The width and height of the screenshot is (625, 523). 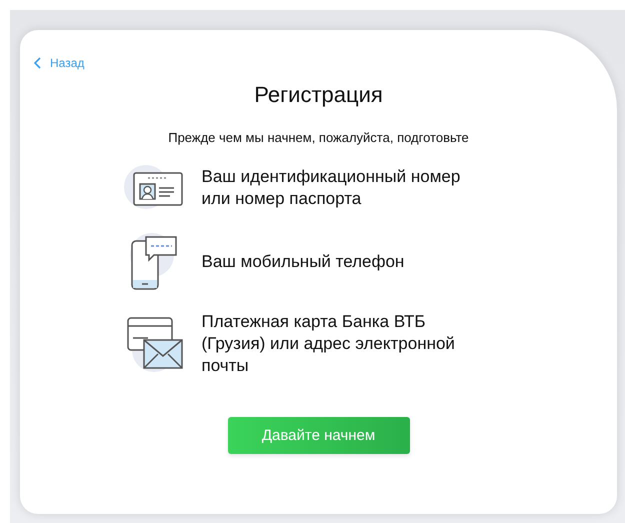 I want to click on requirement-text: Ваш мобильный телефон, so click(x=304, y=262).